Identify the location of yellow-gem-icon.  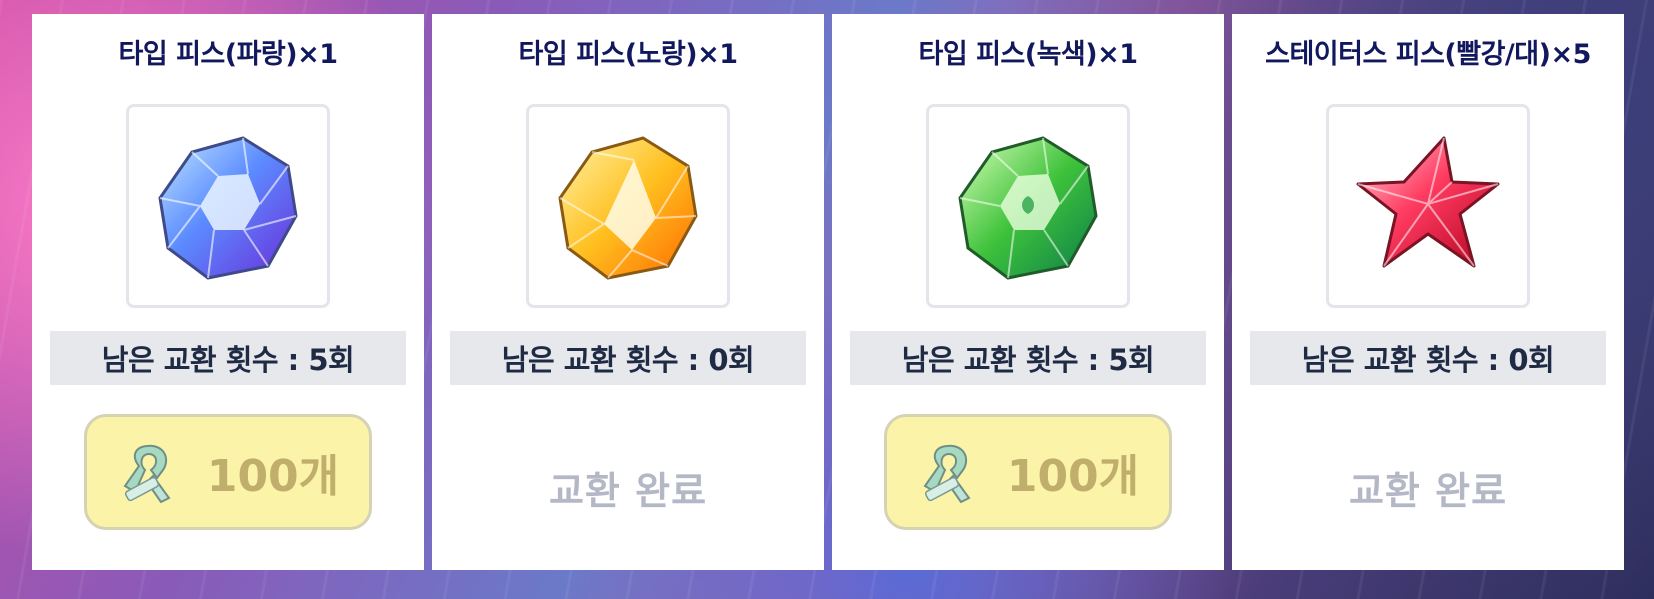
(628, 208).